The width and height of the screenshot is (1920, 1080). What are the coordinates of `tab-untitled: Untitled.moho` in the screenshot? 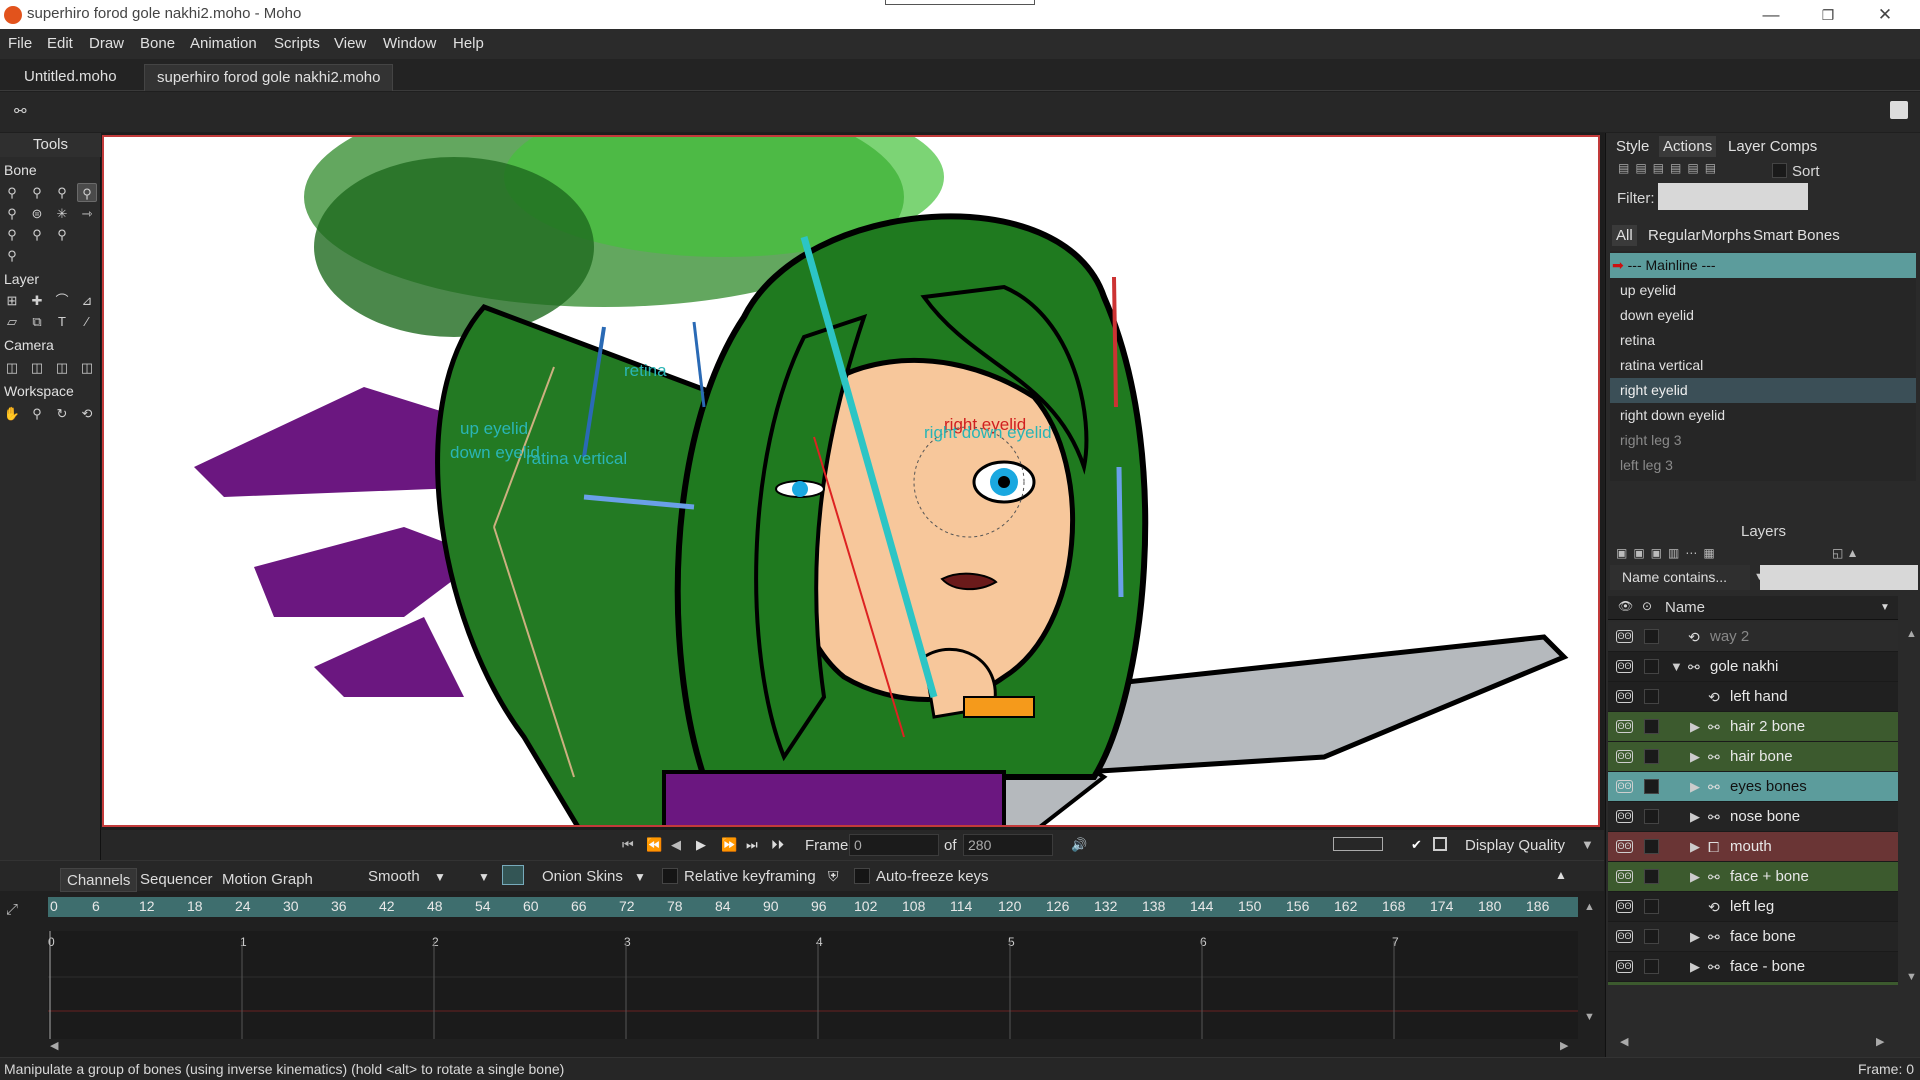 It's located at (70, 77).